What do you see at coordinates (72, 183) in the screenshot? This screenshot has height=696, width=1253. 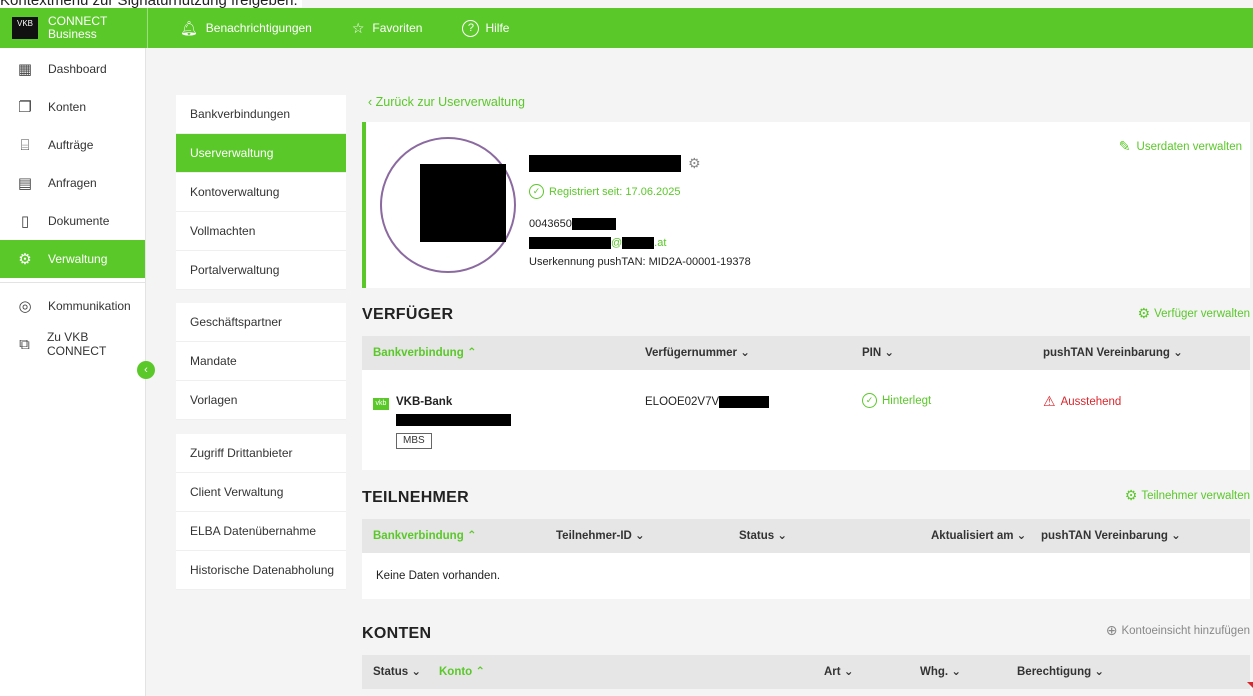 I see `sidebar-item-anfragen: ▤ Anfragen` at bounding box center [72, 183].